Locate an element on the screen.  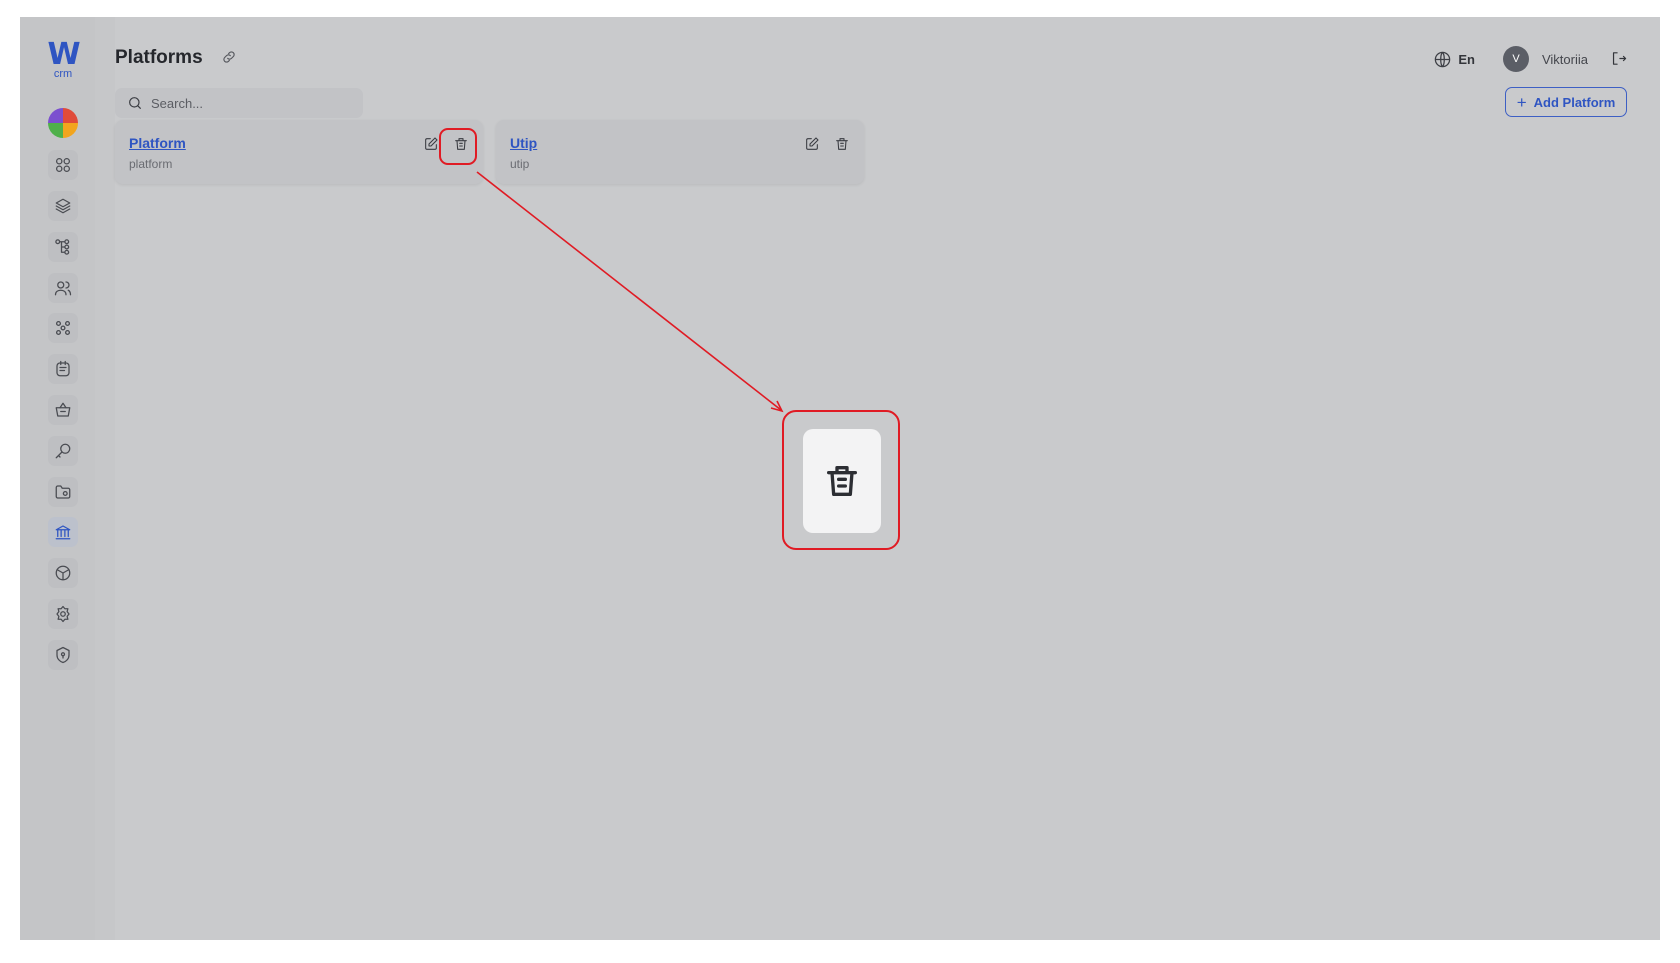
team-icon is located at coordinates (63, 328).